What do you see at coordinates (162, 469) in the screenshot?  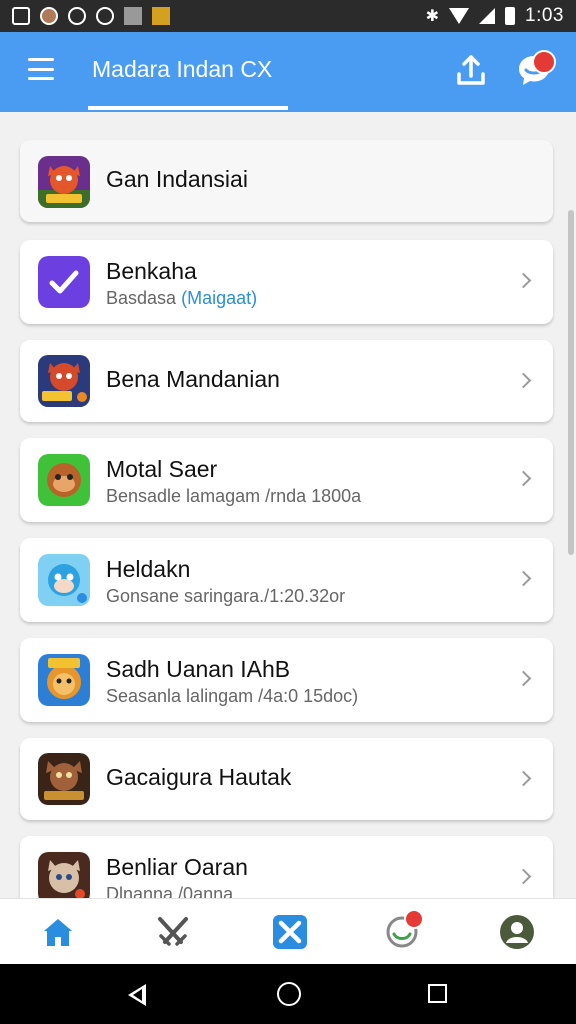 I see `item-title: Motal Saer` at bounding box center [162, 469].